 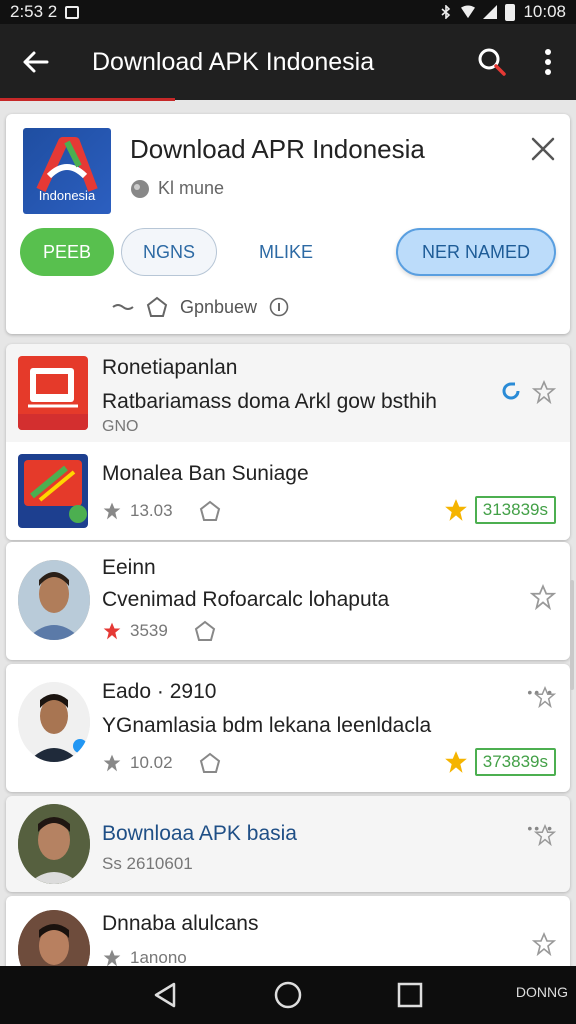 I want to click on close-icon, so click(x=543, y=149).